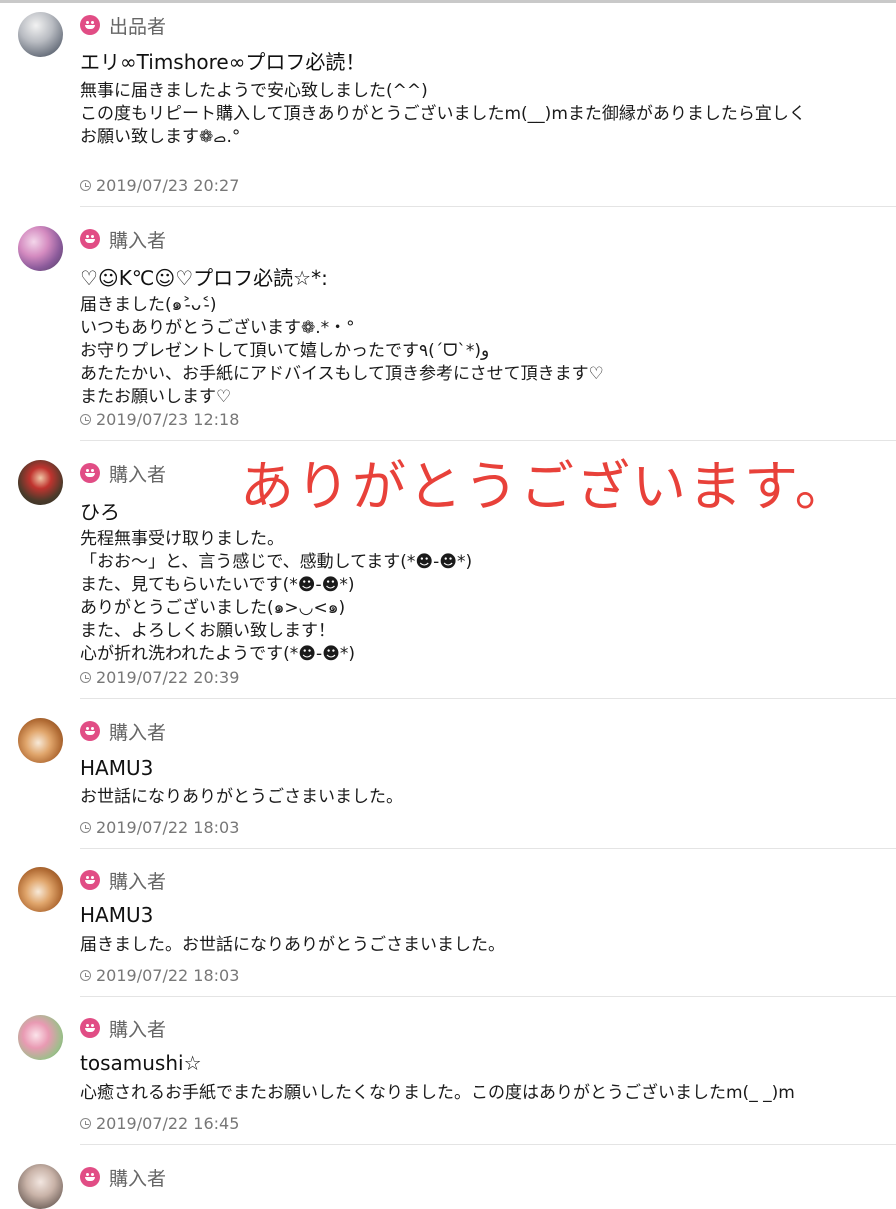 Image resolution: width=896 pixels, height=1209 pixels. I want to click on review-date: 2019/07/23 20:27, so click(159, 185).